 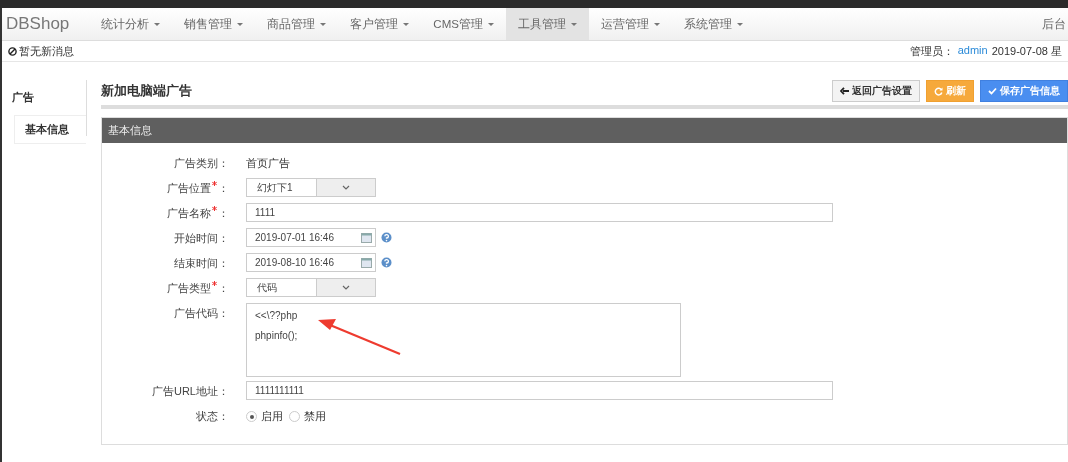 What do you see at coordinates (547, 24) in the screenshot?
I see `nav-menu: 工具管理` at bounding box center [547, 24].